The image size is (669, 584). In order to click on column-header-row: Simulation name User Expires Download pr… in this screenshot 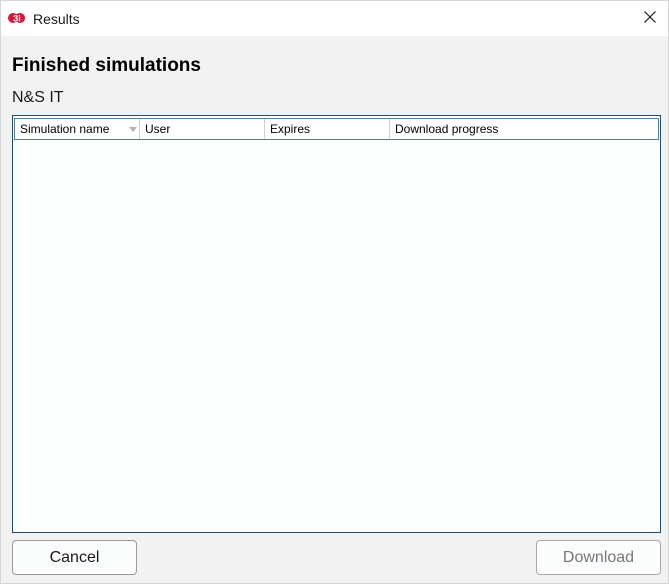, I will do `click(336, 129)`.